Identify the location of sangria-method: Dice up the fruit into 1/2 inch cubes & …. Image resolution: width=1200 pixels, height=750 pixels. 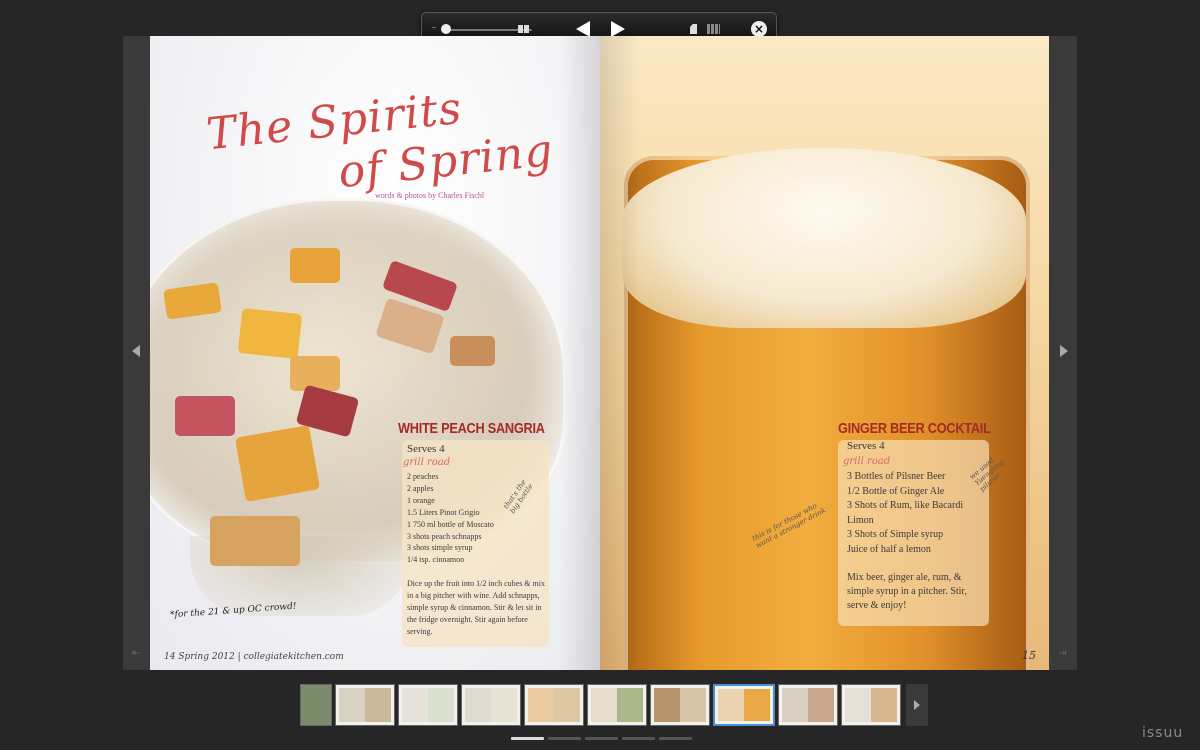
(476, 607).